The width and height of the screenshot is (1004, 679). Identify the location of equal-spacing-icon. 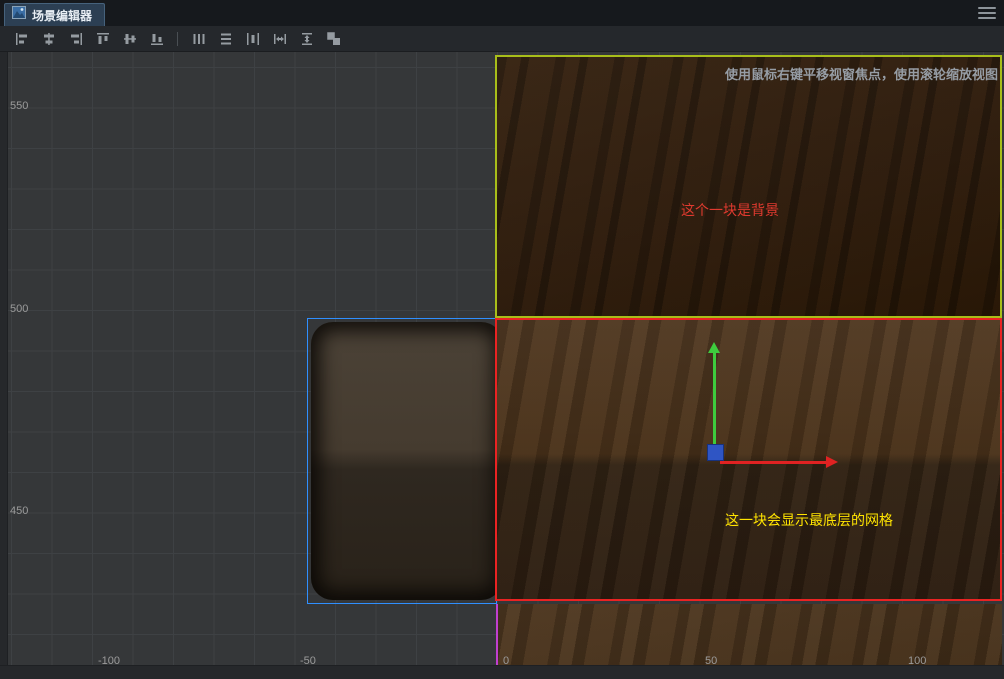
(252, 39).